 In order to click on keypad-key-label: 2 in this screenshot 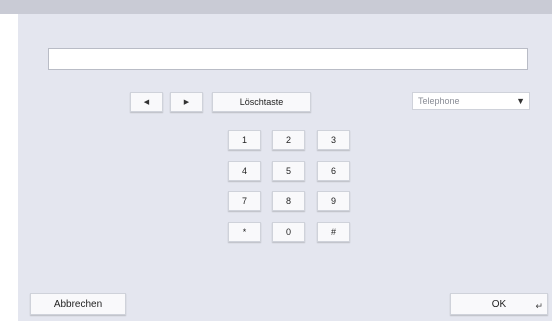, I will do `click(288, 140)`.